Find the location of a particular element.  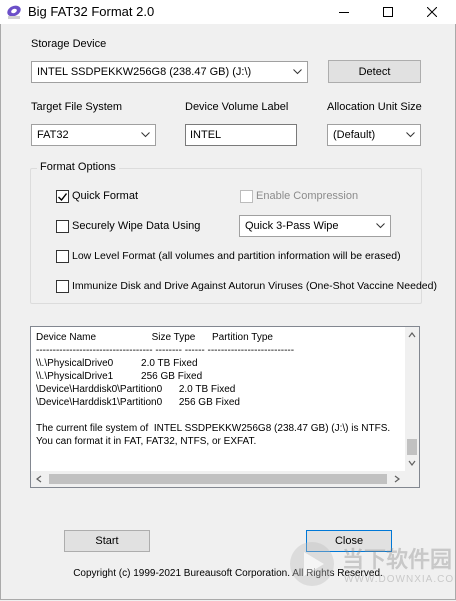

watermark-text: 当下软件园 is located at coordinates (397, 560).